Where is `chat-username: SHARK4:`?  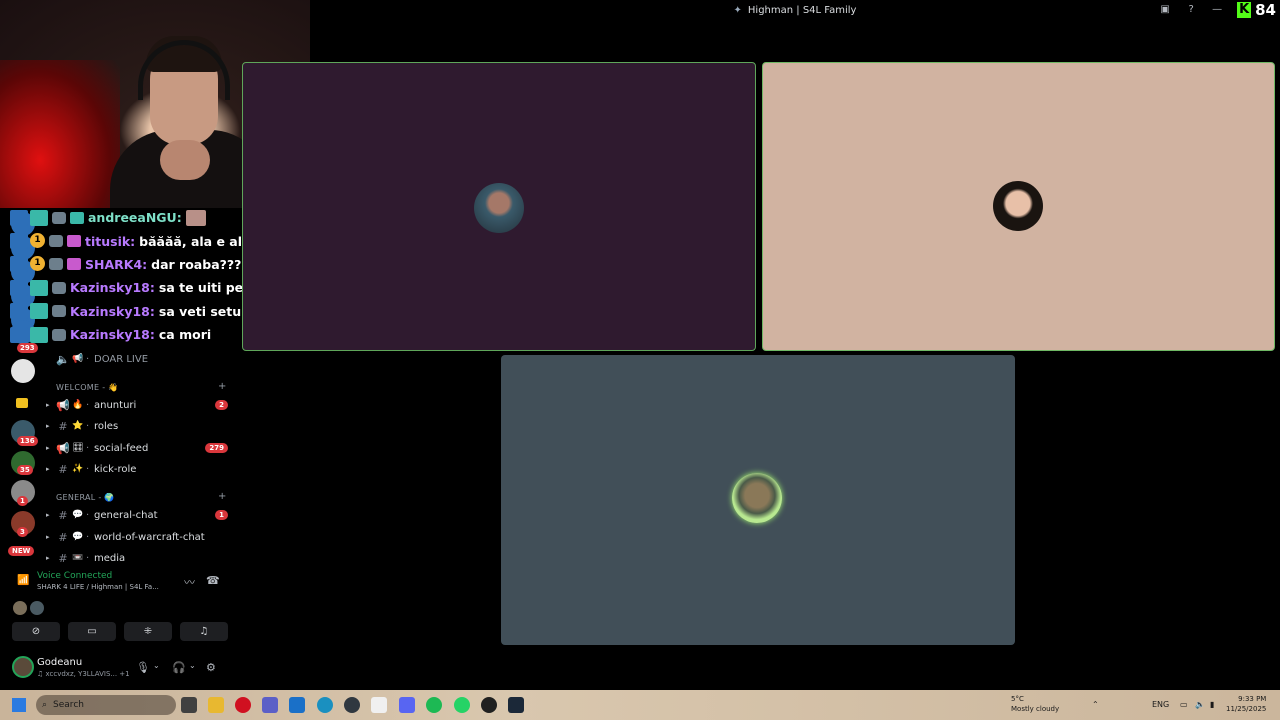
chat-username: SHARK4: is located at coordinates (116, 264).